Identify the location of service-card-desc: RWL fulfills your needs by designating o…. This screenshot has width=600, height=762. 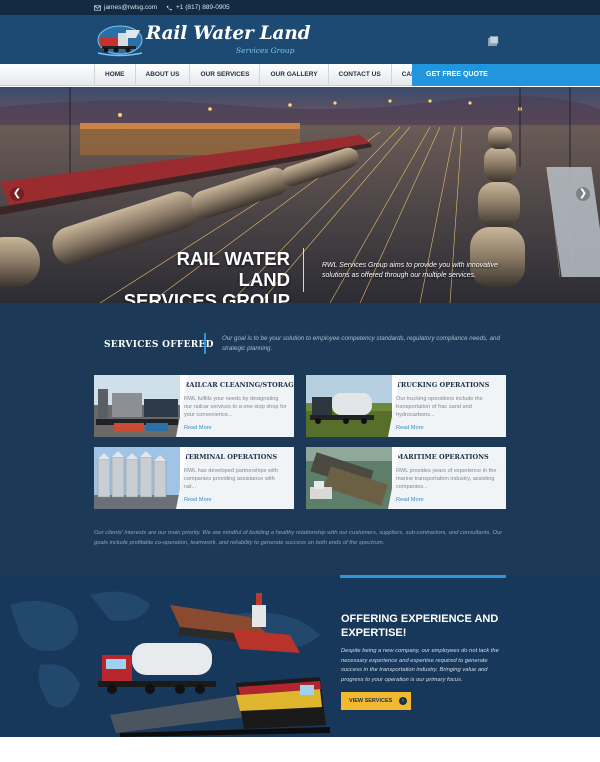
(235, 407).